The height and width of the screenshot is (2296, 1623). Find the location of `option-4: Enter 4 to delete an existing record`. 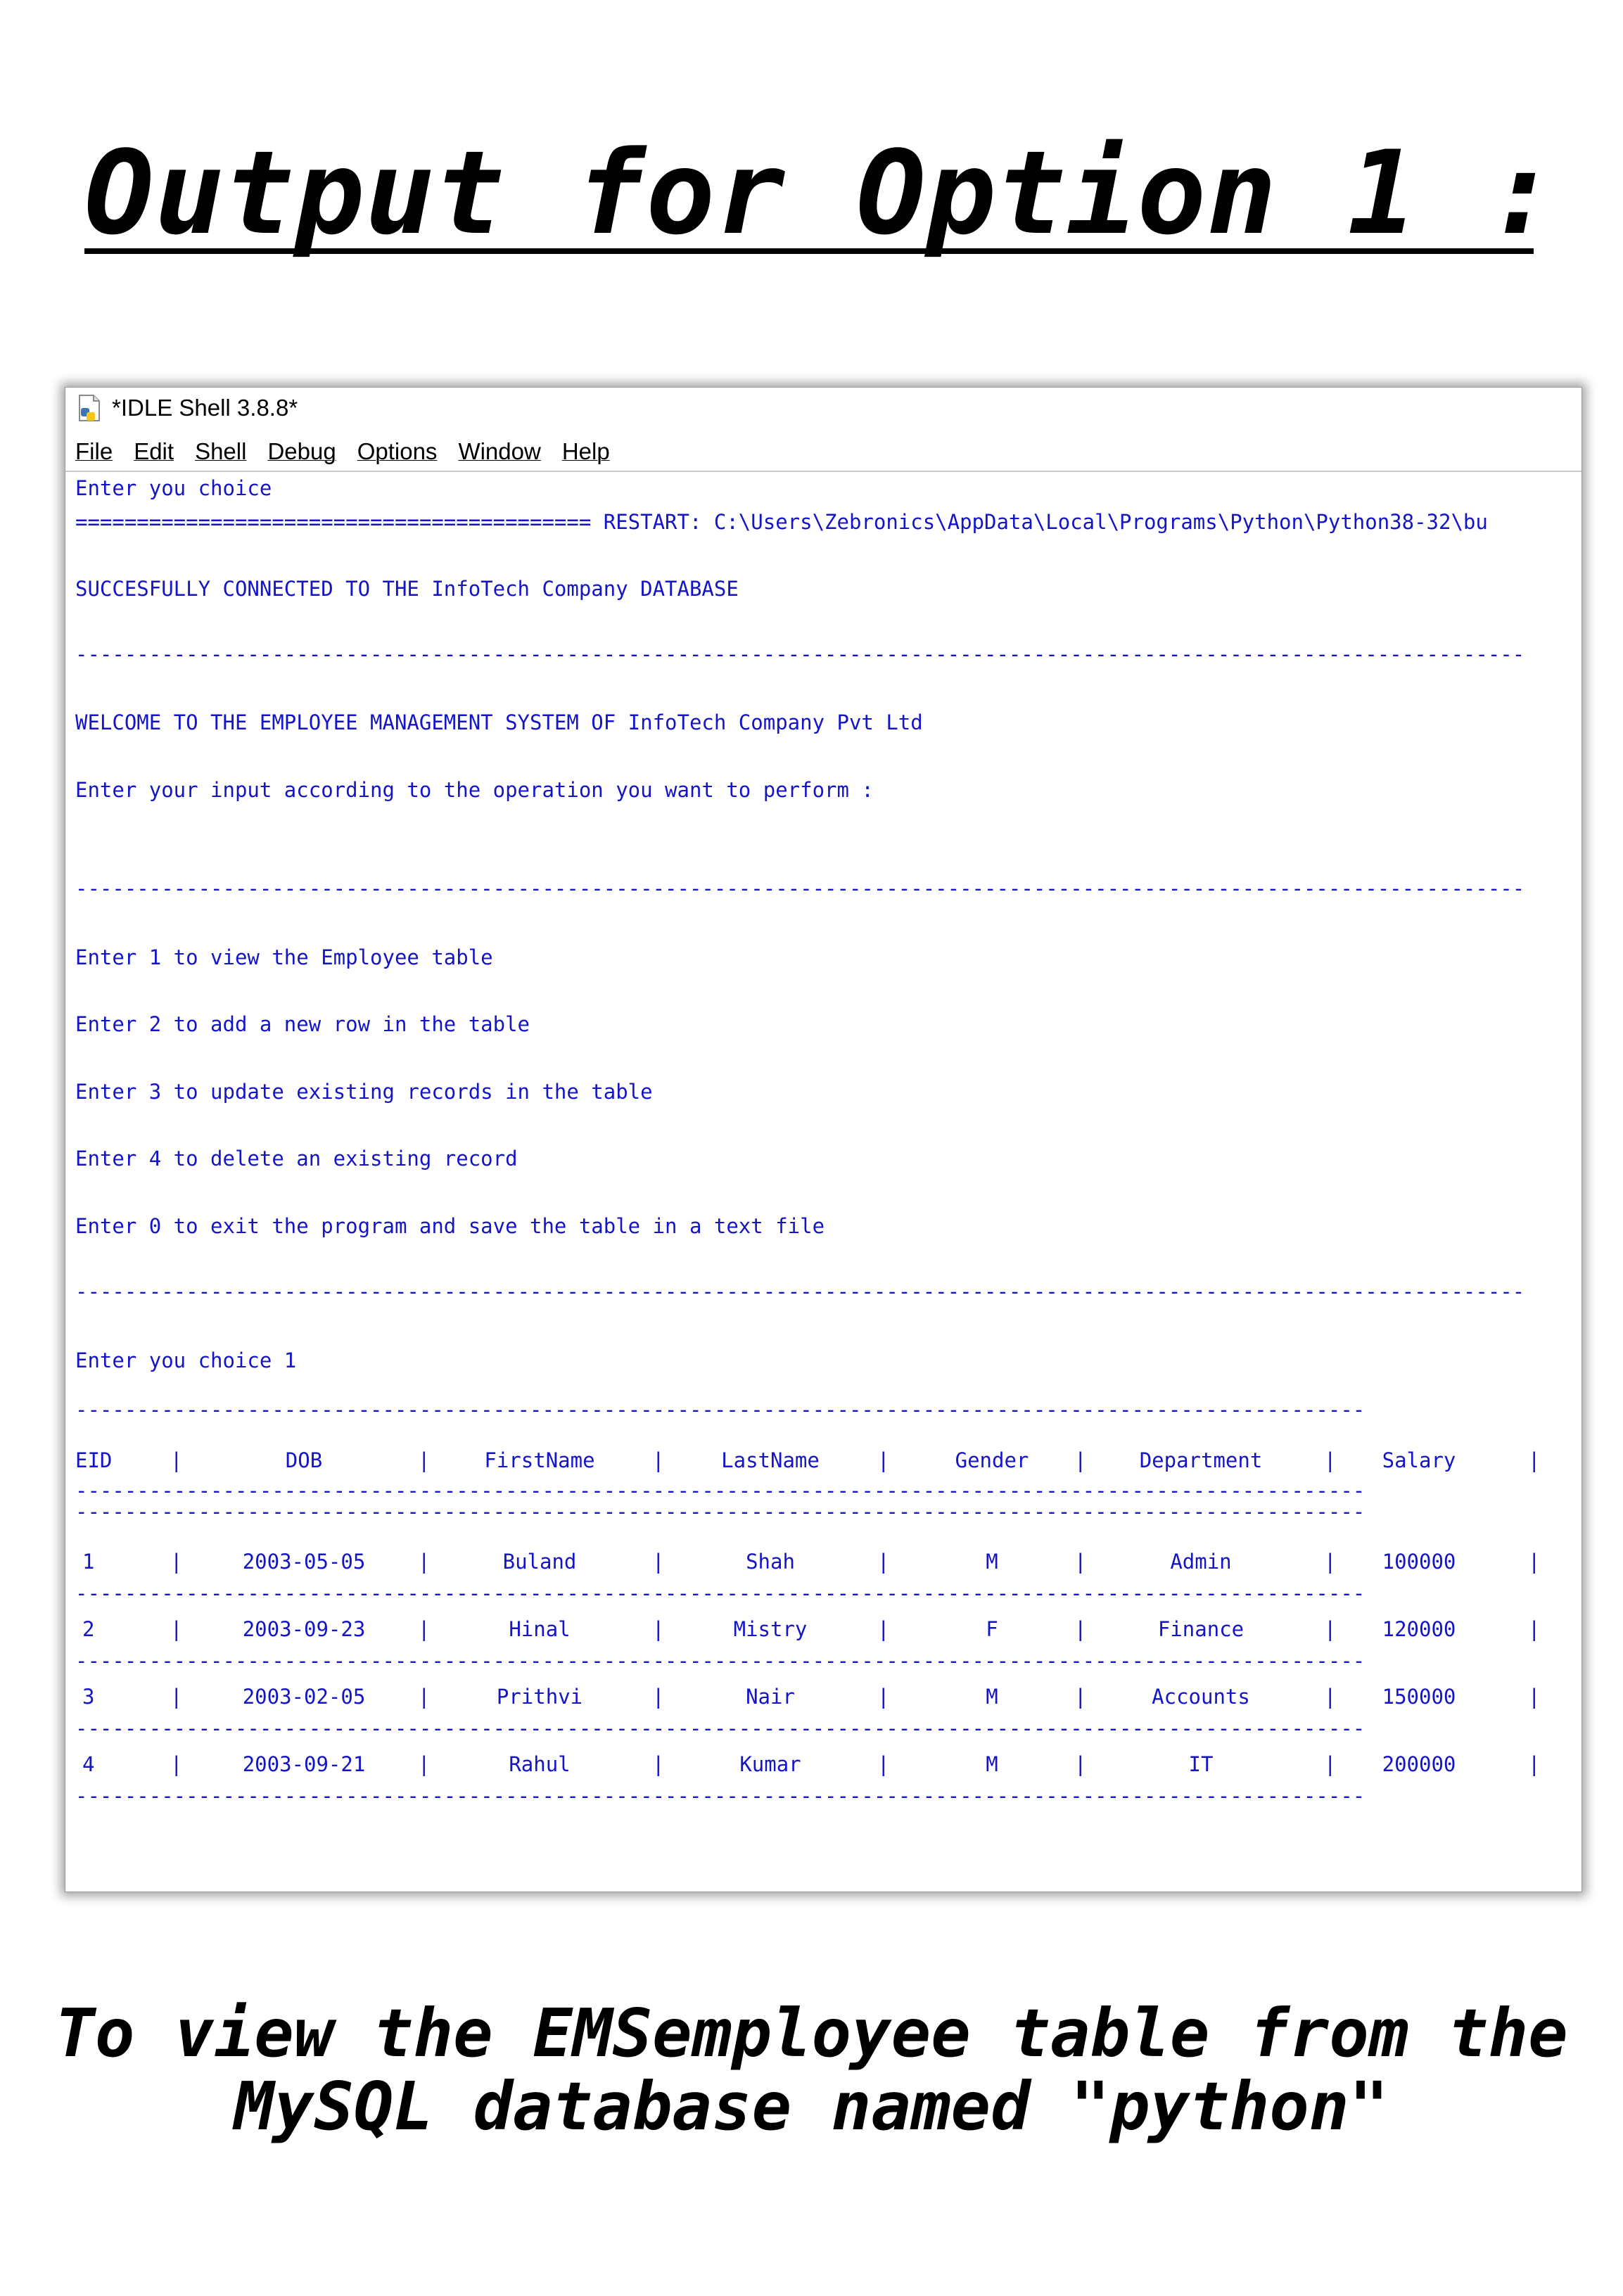

option-4: Enter 4 to delete an existing record is located at coordinates (297, 1159).